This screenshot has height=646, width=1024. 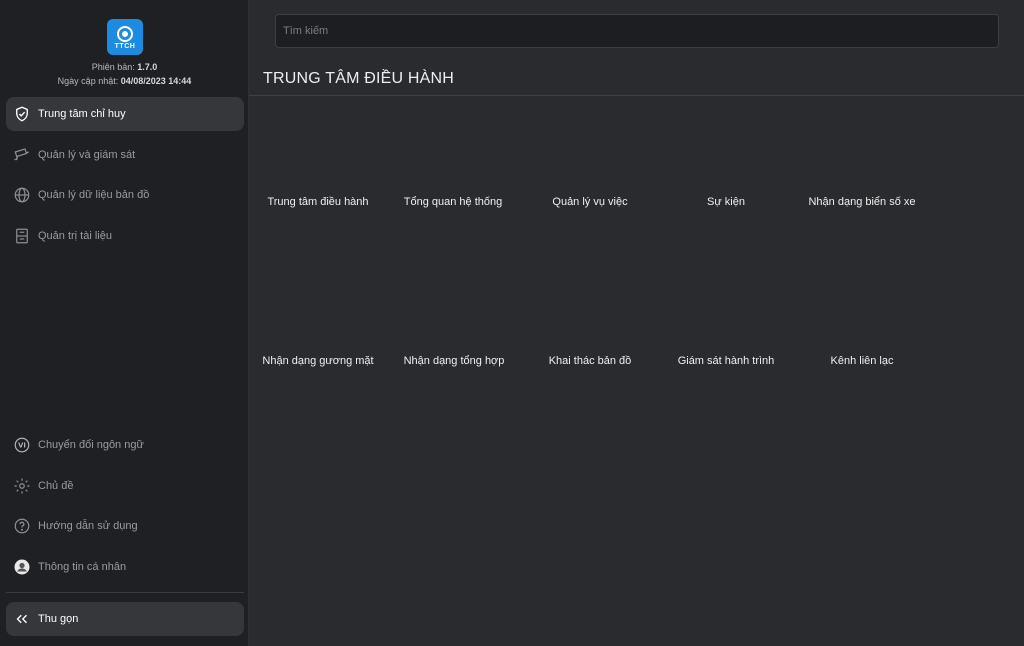 I want to click on tile-case-management: Quản lý vụ việc, so click(x=590, y=202).